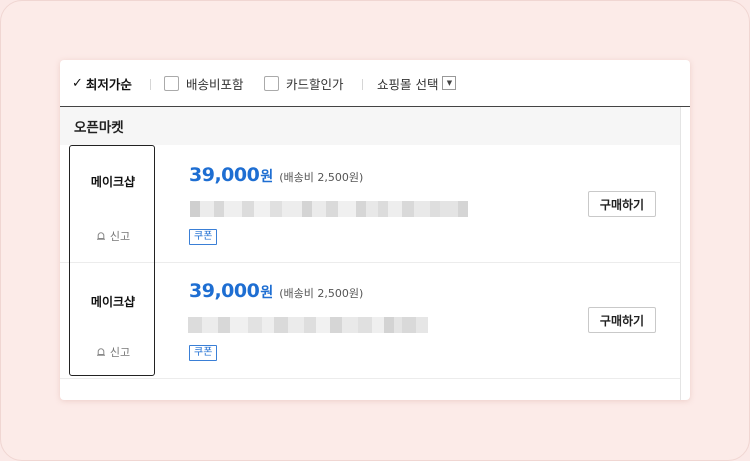 The width and height of the screenshot is (750, 461). What do you see at coordinates (408, 84) in the screenshot?
I see `mall-select-label: 쇼핑몰 선택` at bounding box center [408, 84].